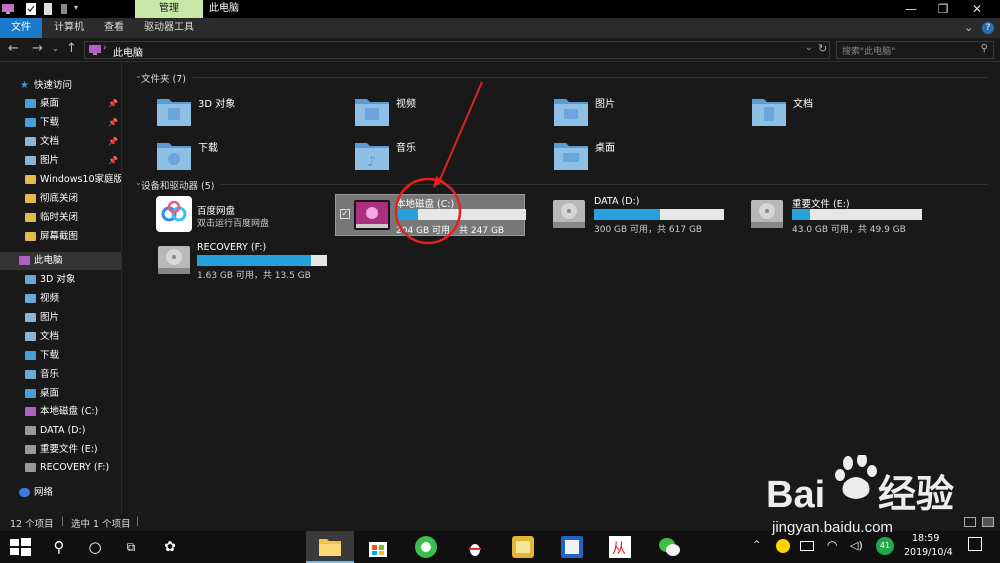 The width and height of the screenshot is (1000, 563). I want to click on folders-group-header: ⌄ 文件夹 (7), so click(160, 78).